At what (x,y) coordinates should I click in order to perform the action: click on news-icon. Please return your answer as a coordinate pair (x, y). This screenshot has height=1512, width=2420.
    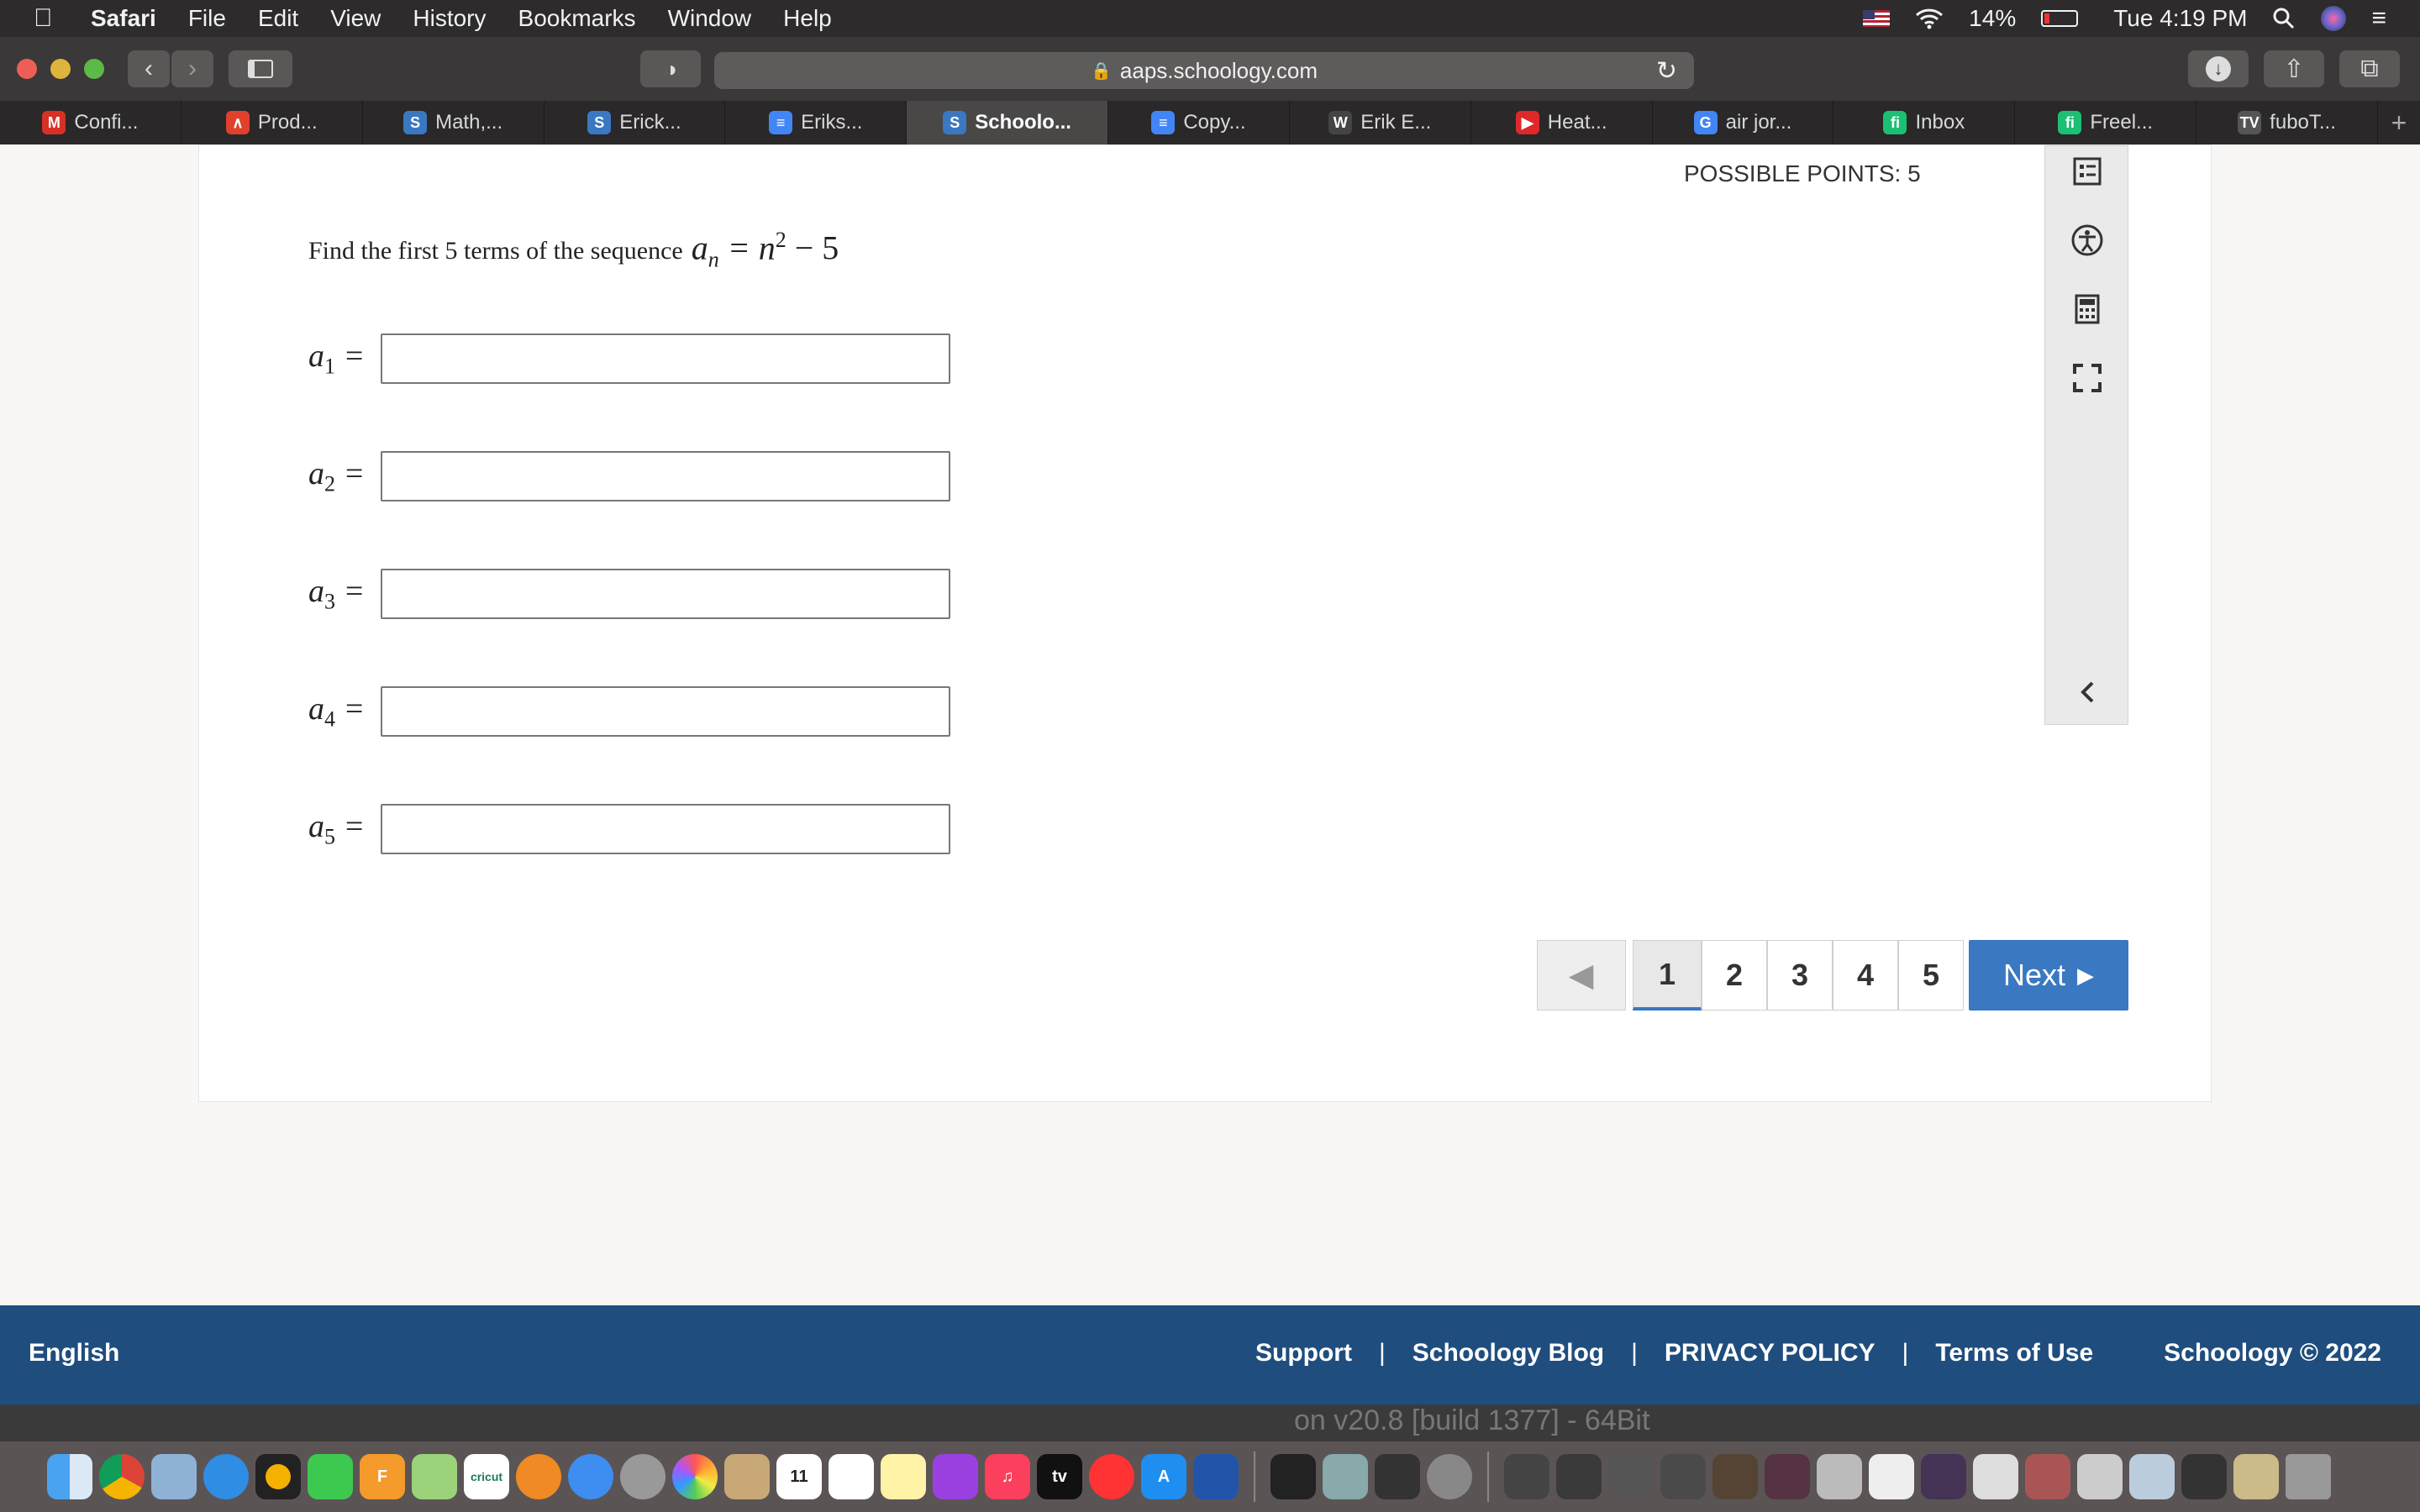
    Looking at the image, I should click on (1111, 1476).